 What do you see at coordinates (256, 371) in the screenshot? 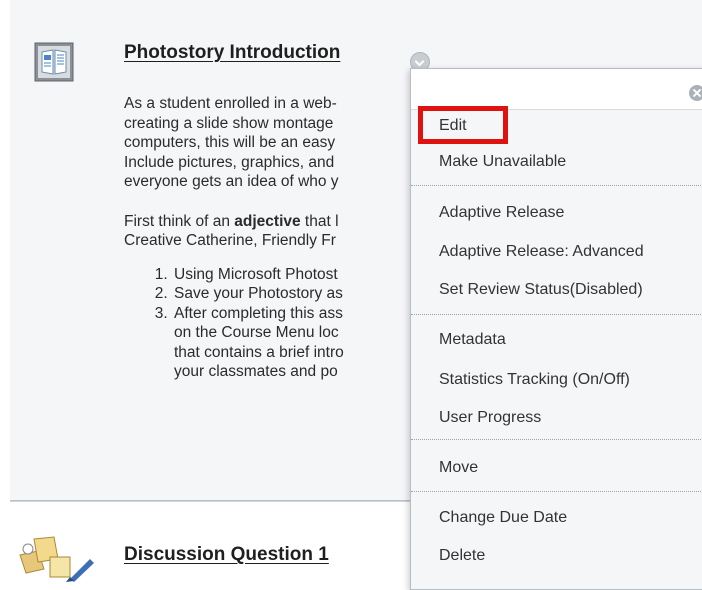
I see `list-item-text: your classmates and po` at bounding box center [256, 371].